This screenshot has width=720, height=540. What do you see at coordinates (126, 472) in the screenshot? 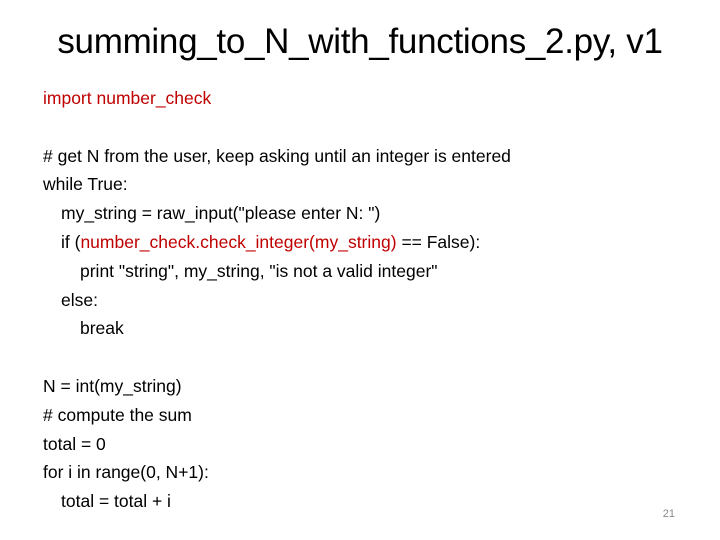
I see `code-line-for: for i in range(0, N+1):` at bounding box center [126, 472].